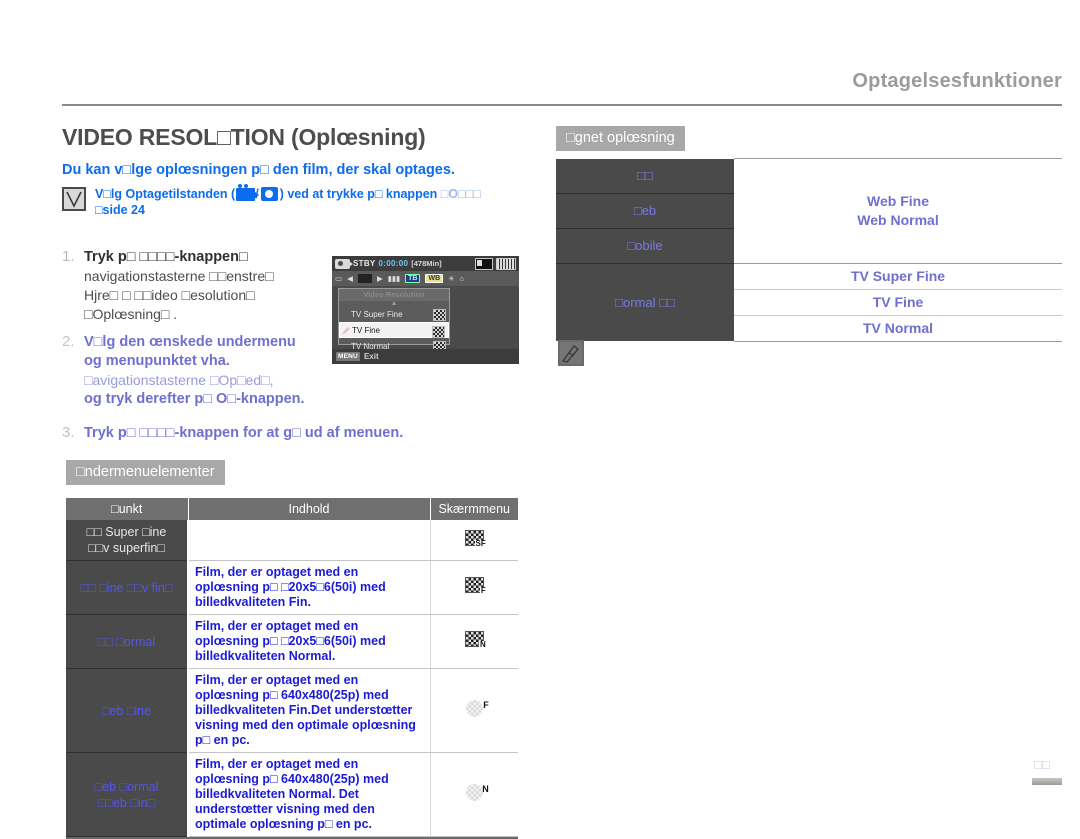 This screenshot has width=1080, height=839. What do you see at coordinates (366, 330) in the screenshot?
I see `lcd-menu-item-label: TV Fine` at bounding box center [366, 330].